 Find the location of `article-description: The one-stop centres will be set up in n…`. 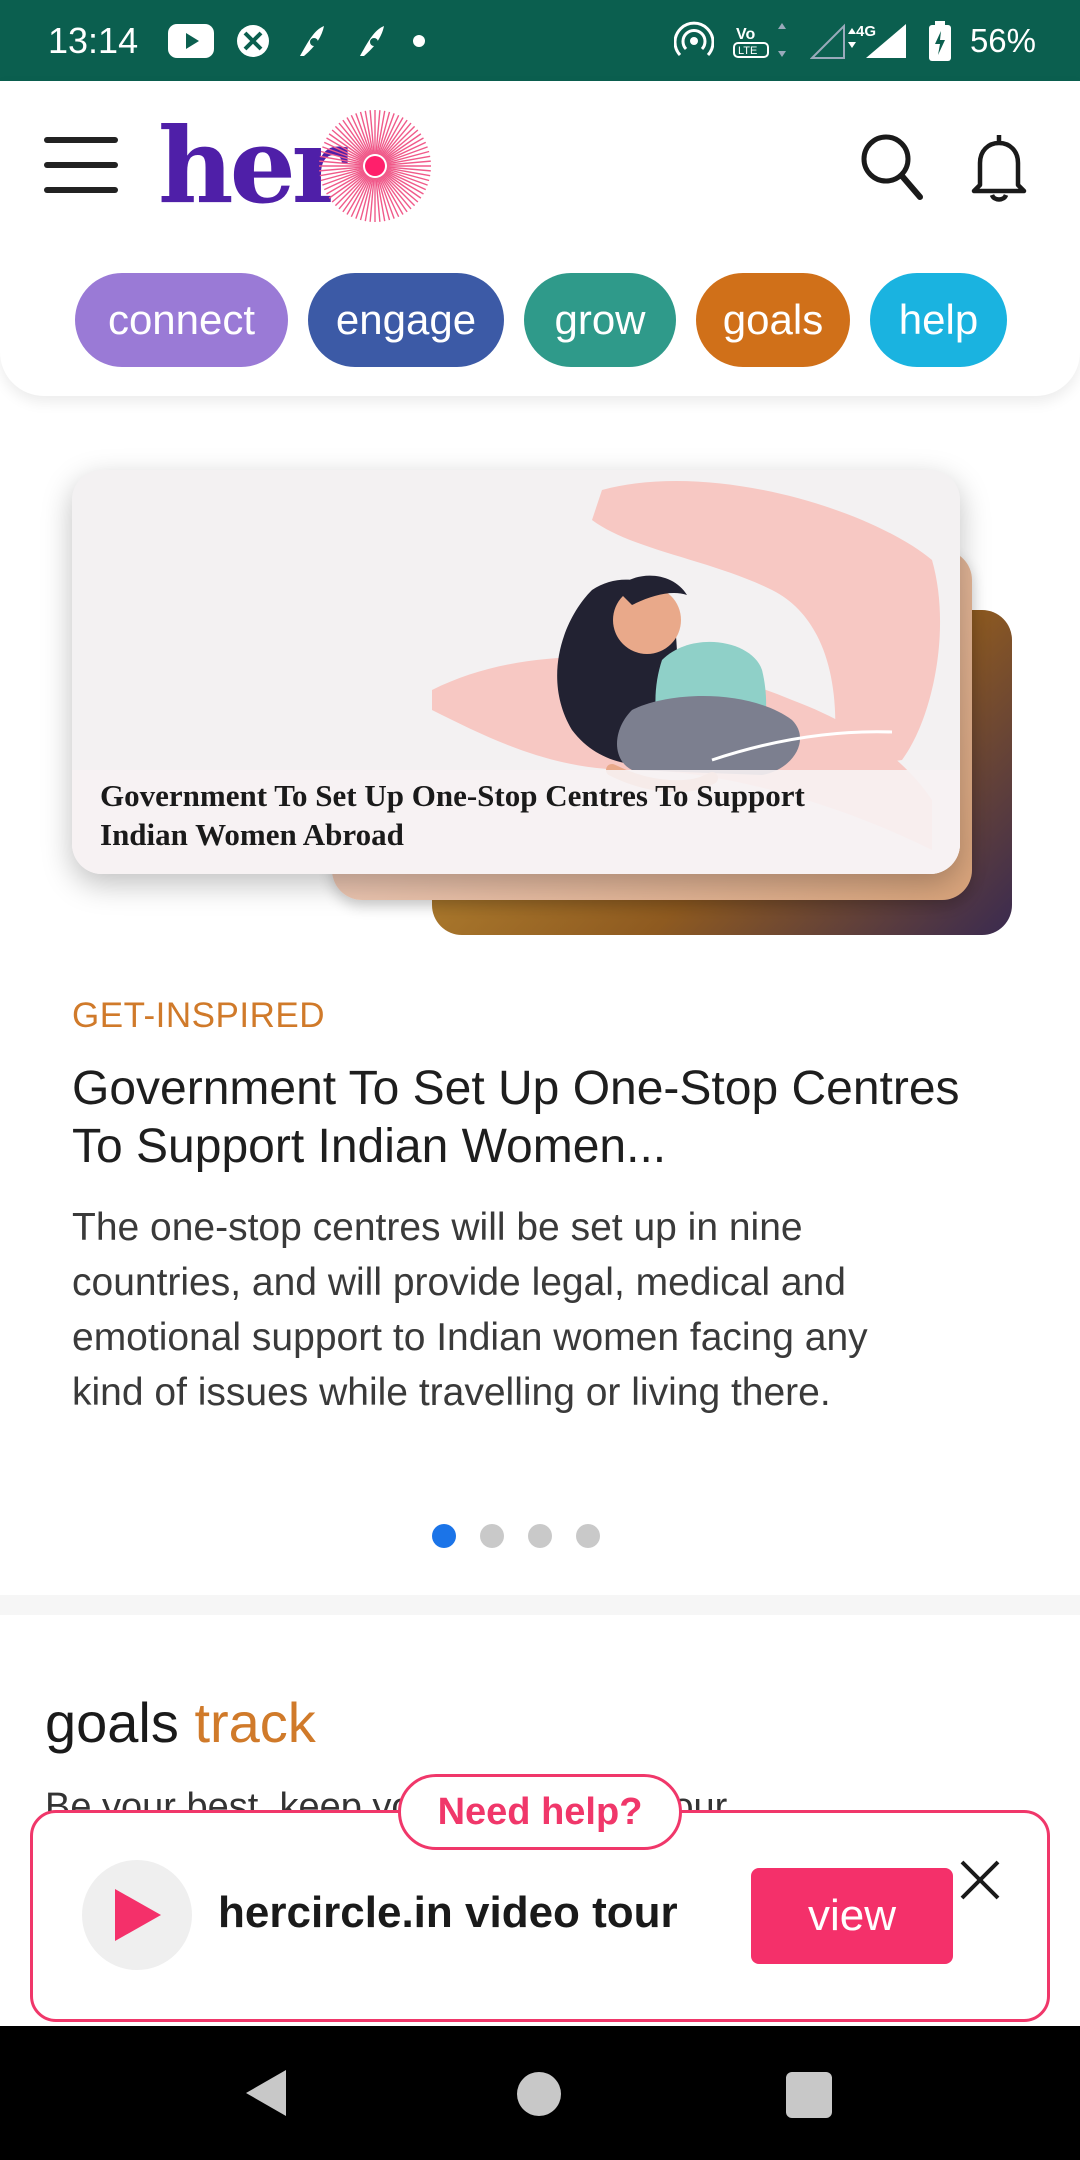

article-description: The one-stop centres will be set up in n… is located at coordinates (470, 1310).